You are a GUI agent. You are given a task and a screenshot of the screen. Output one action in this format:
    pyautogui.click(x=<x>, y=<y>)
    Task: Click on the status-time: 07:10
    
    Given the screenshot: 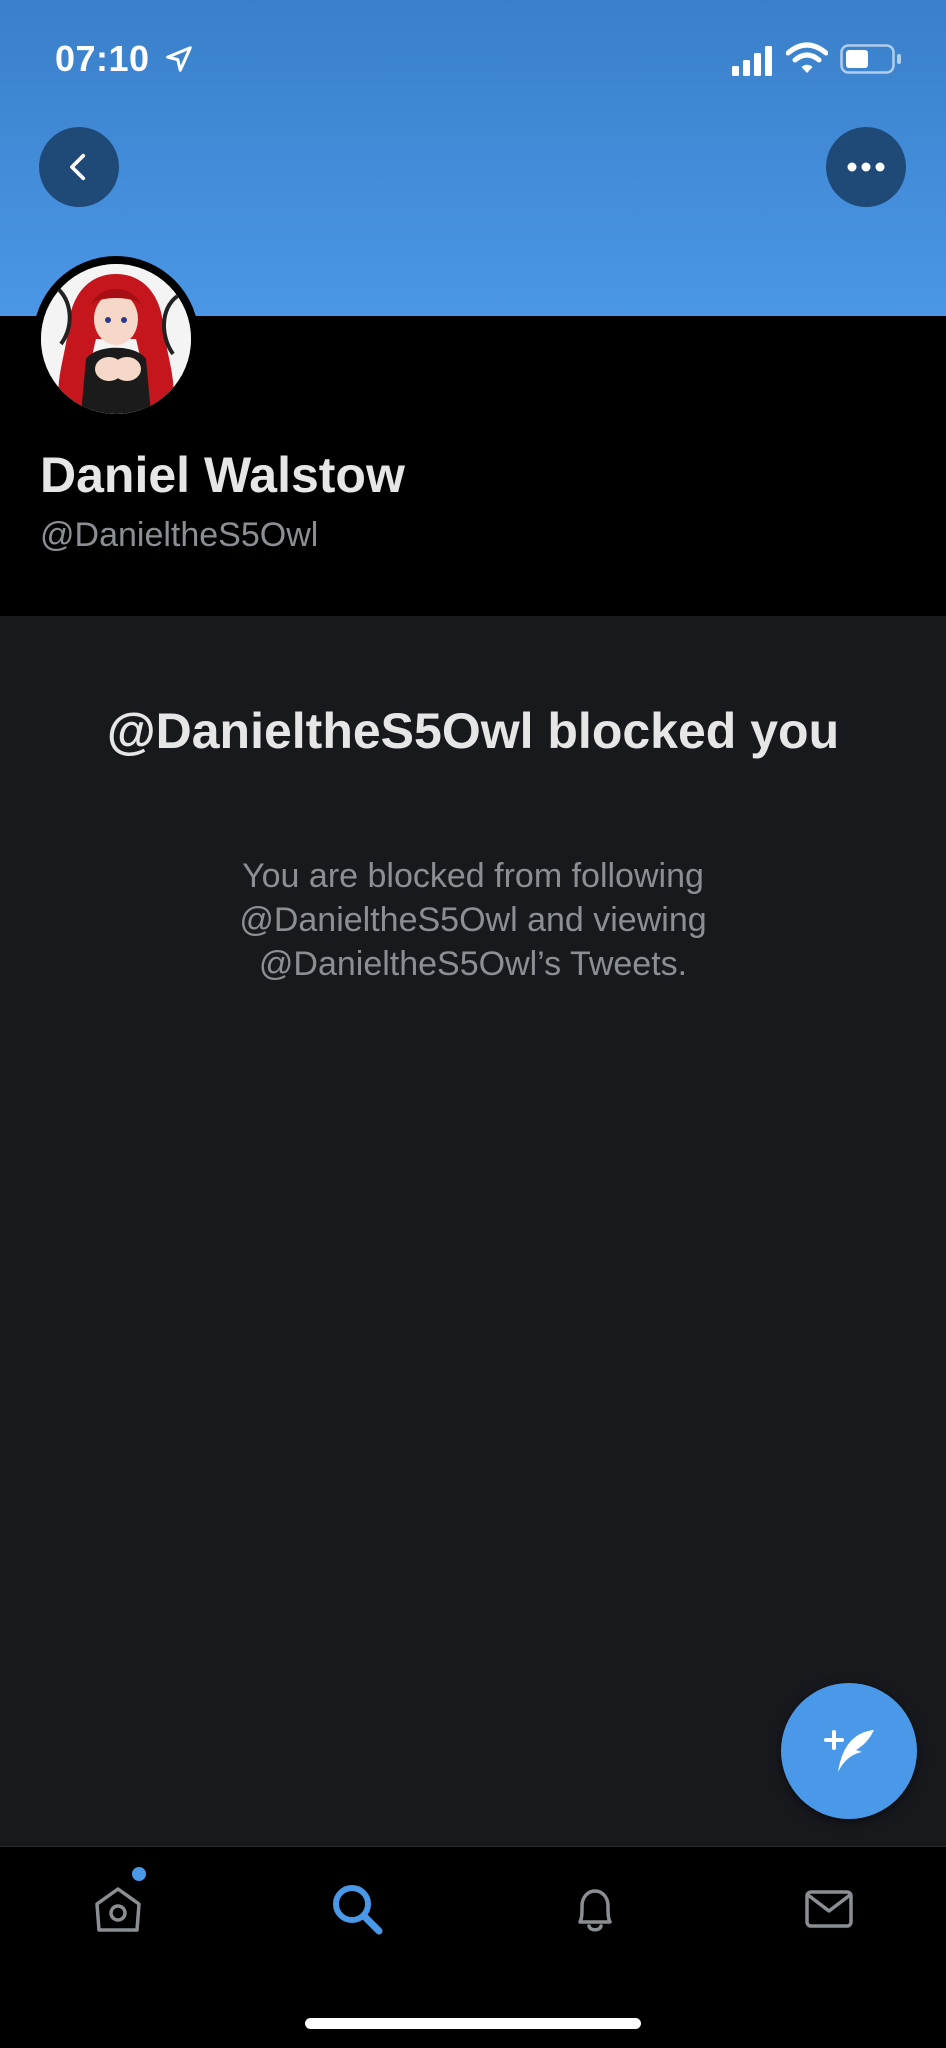 What is the action you would take?
    pyautogui.click(x=102, y=58)
    